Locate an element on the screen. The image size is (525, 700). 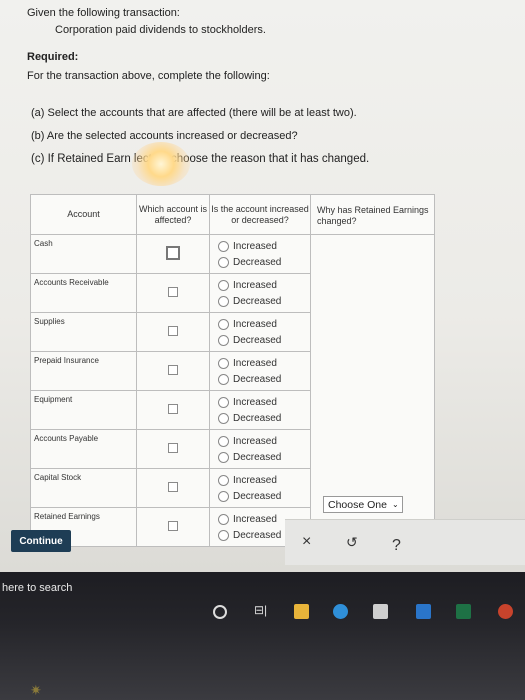
store-icon is located at coordinates (380, 611).